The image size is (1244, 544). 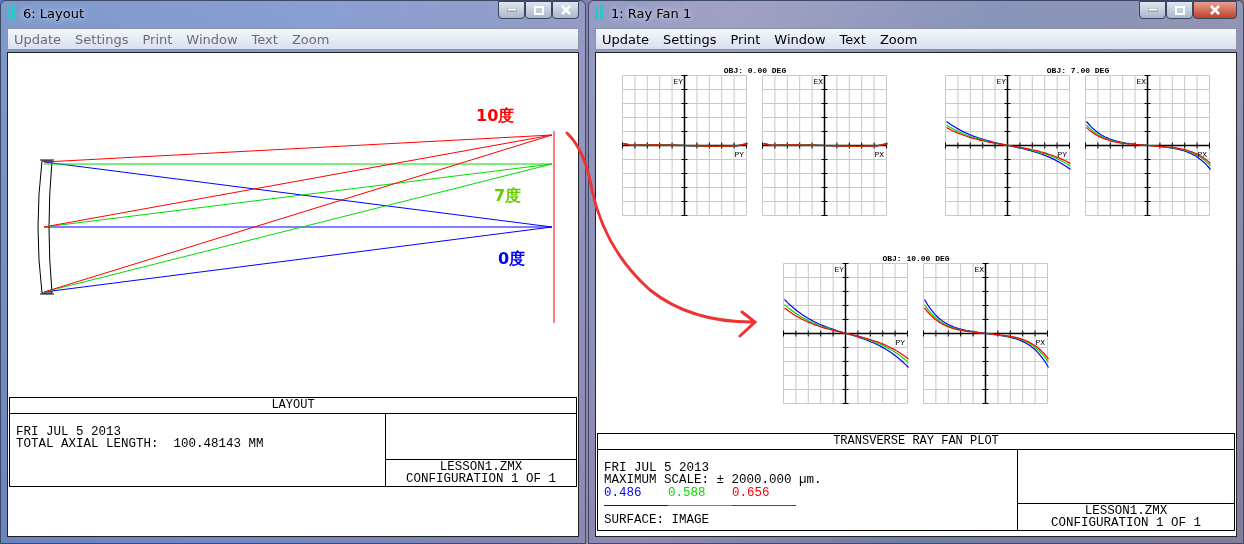 I want to click on window-title: 6: Layout, so click(x=54, y=13).